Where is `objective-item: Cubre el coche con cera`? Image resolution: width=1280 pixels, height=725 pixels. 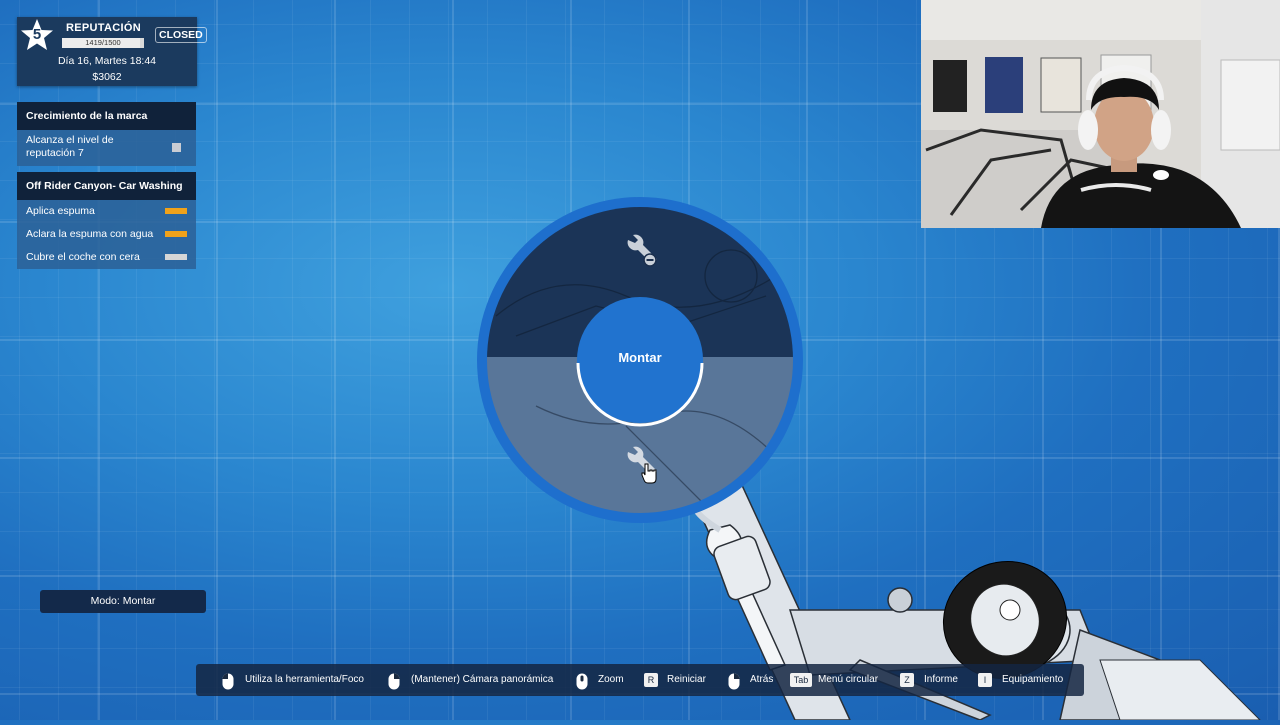
objective-item: Cubre el coche con cera is located at coordinates (106, 257).